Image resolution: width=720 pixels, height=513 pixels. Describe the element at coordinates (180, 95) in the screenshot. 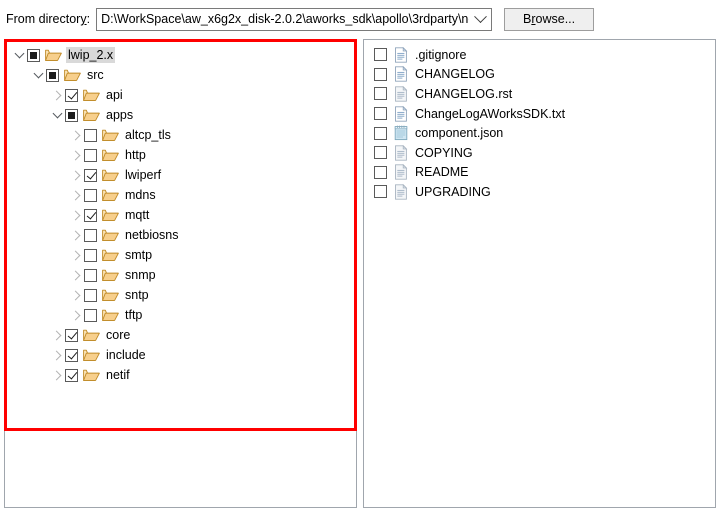

I see `tree-item-api: api` at that location.